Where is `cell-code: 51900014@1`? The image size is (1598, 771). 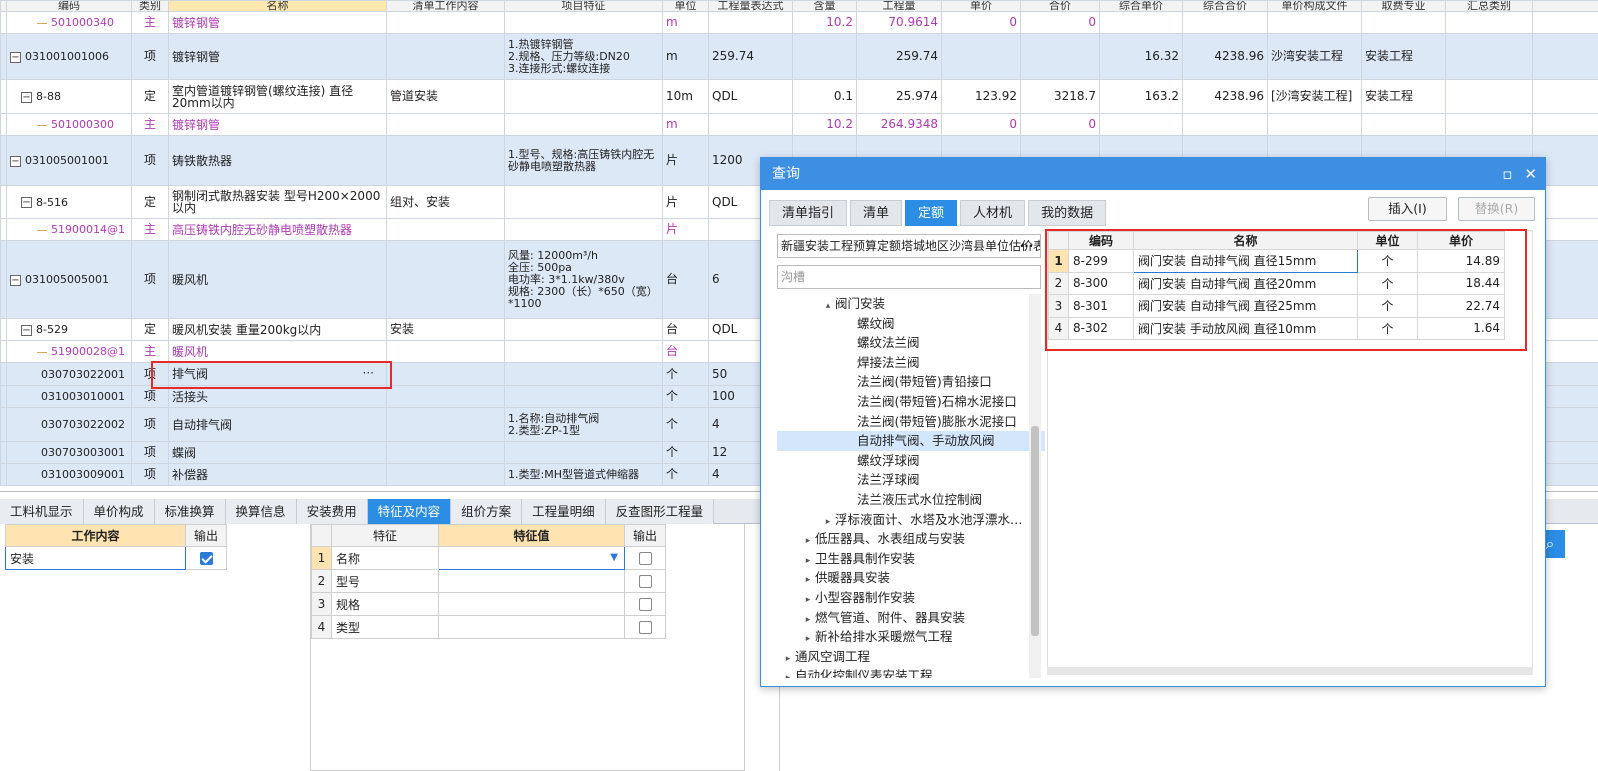 cell-code: 51900014@1 is located at coordinates (69, 229).